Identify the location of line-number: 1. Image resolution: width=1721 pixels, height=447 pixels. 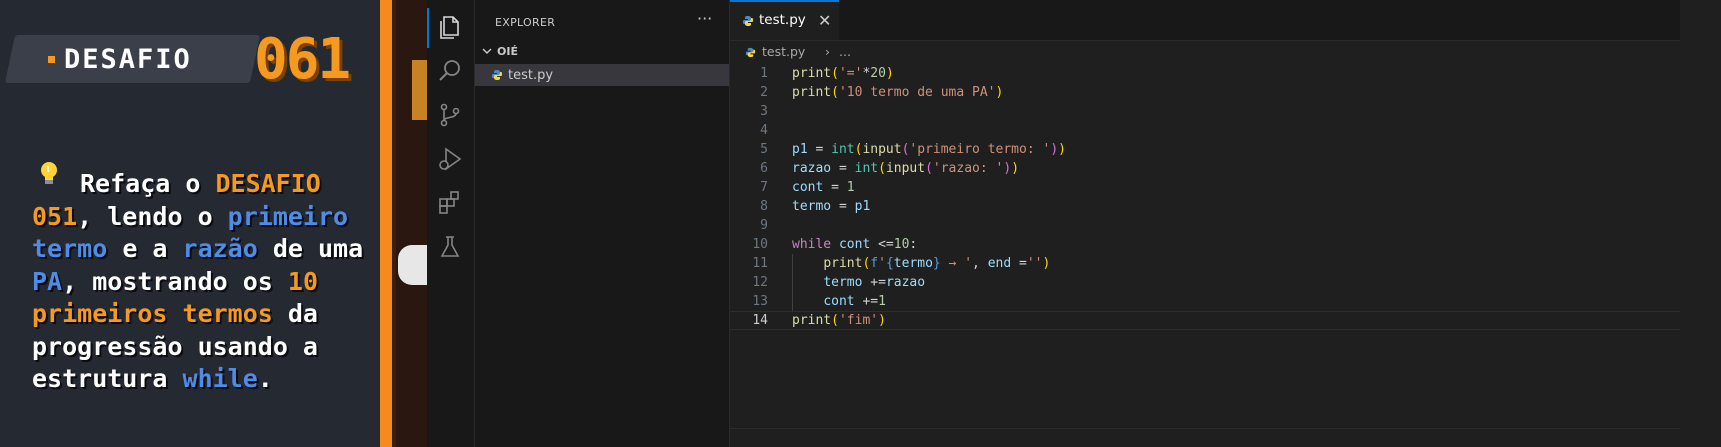
(764, 73).